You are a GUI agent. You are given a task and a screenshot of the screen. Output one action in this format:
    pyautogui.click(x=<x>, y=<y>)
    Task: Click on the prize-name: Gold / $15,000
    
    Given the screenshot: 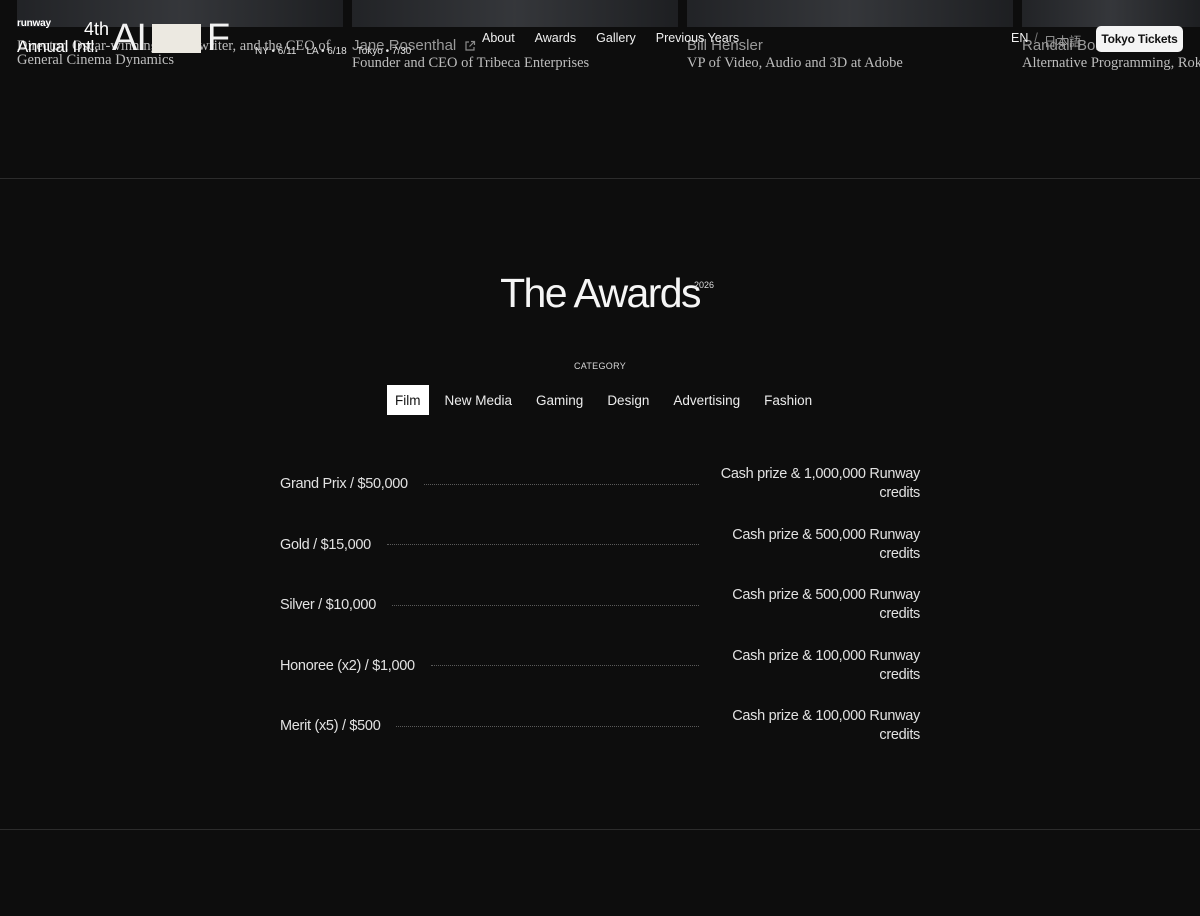 What is the action you would take?
    pyautogui.click(x=325, y=544)
    